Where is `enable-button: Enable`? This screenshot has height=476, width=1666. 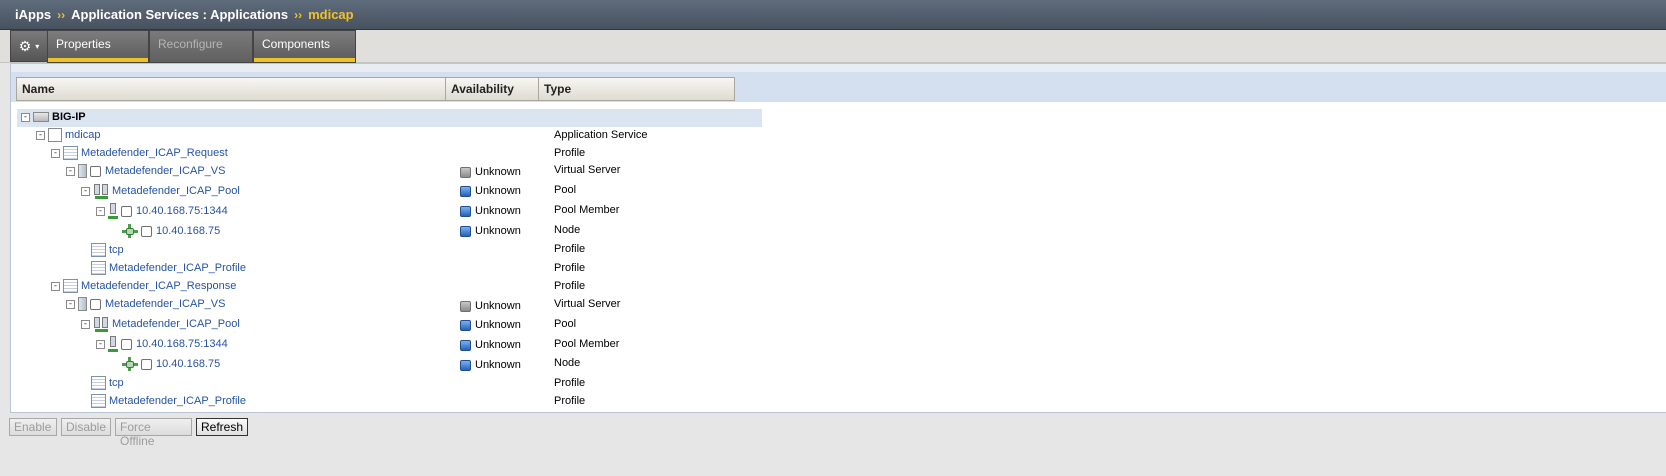
enable-button: Enable is located at coordinates (33, 427).